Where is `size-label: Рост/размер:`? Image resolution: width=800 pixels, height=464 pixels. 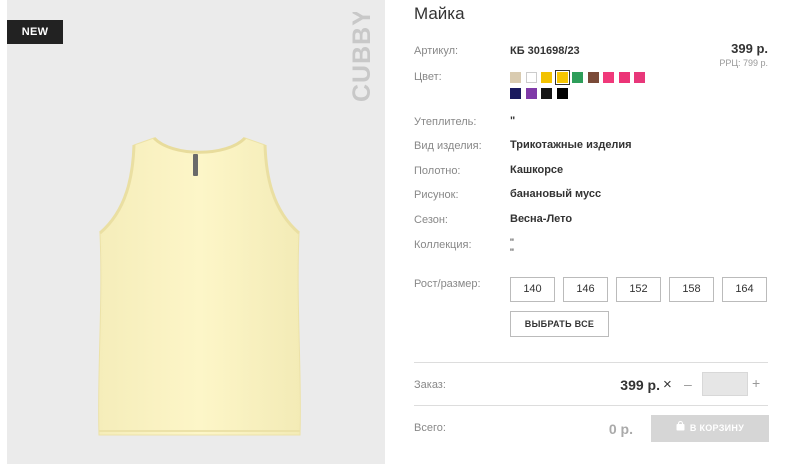
size-label: Рост/размер: is located at coordinates (447, 284).